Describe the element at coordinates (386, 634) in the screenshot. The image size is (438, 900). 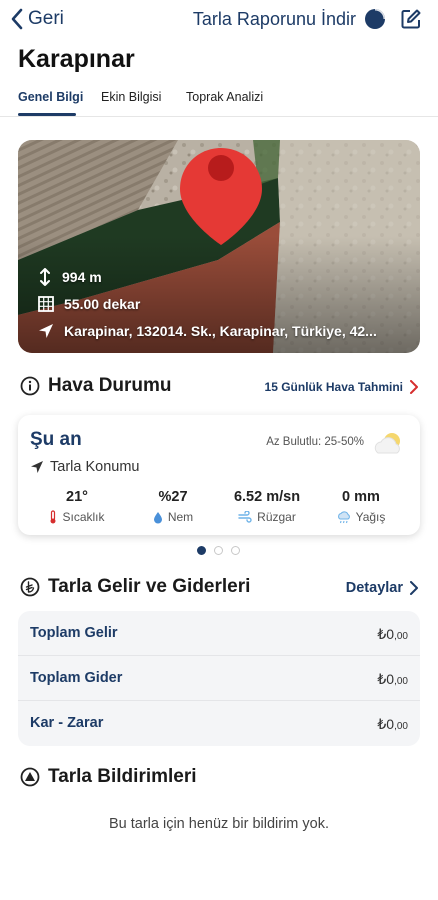
I see `income-amount: ₺0` at that location.